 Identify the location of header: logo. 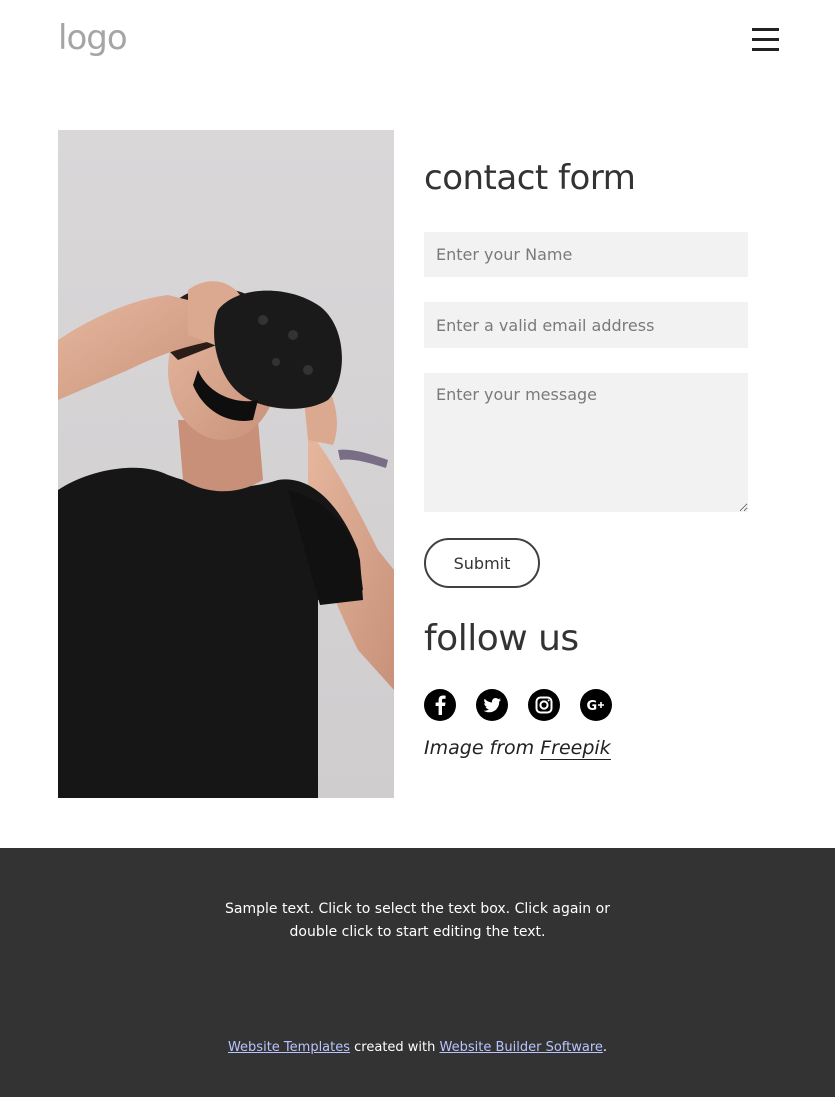
(417, 45).